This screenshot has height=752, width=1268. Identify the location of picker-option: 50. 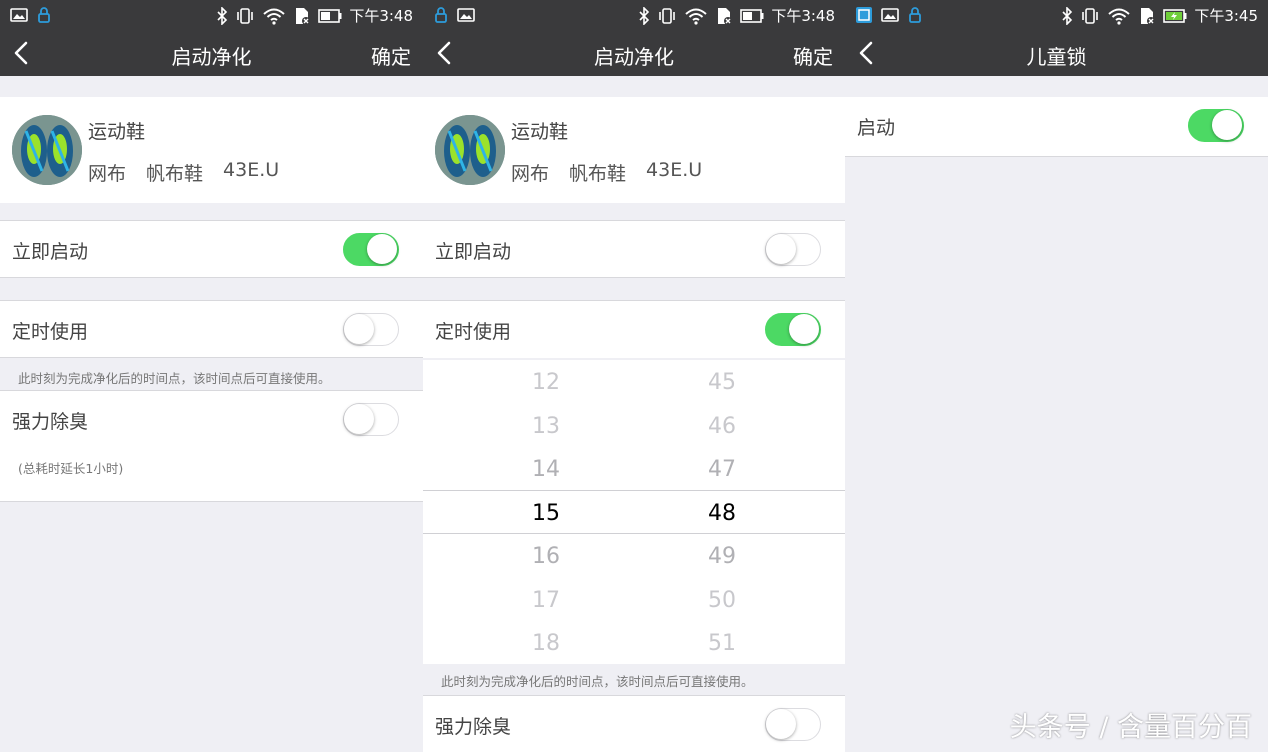
(722, 600).